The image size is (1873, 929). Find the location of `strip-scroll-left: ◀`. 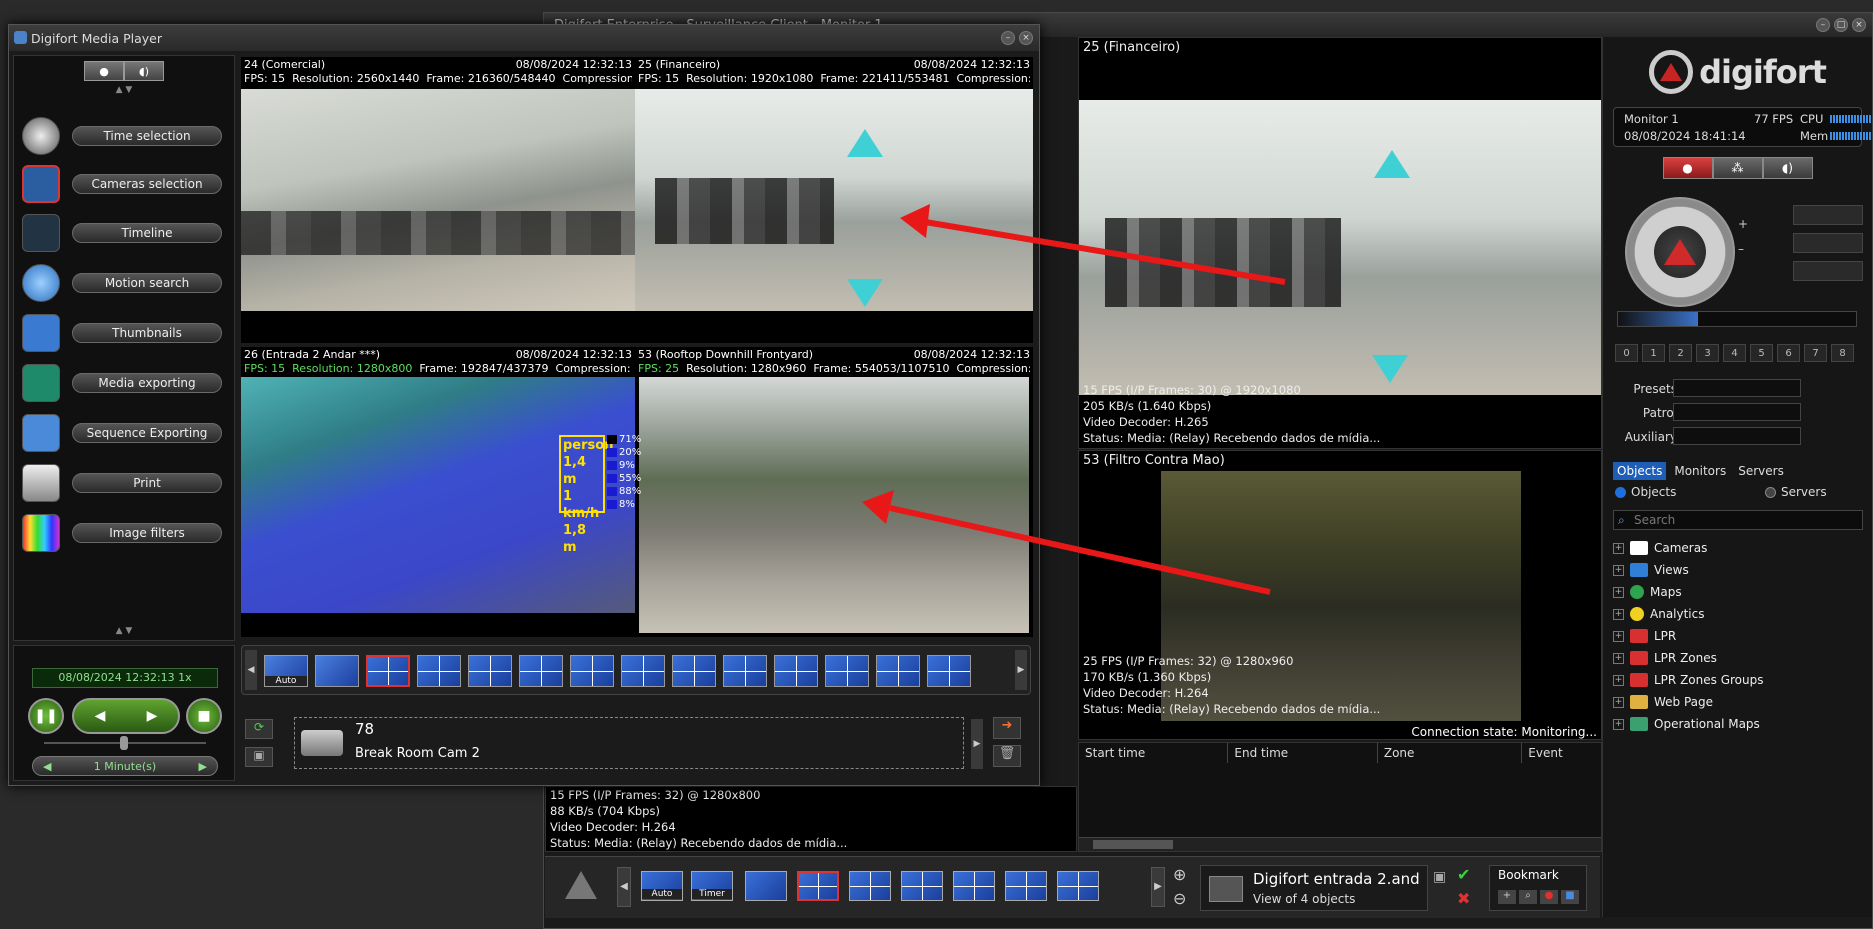

strip-scroll-left: ◀ is located at coordinates (251, 670).